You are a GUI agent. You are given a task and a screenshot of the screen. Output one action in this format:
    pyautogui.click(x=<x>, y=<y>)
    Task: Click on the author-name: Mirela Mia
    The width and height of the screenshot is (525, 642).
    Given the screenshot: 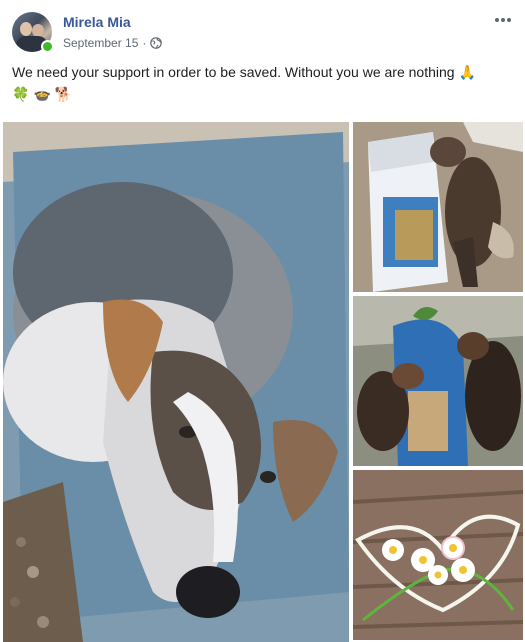 What is the action you would take?
    pyautogui.click(x=97, y=22)
    